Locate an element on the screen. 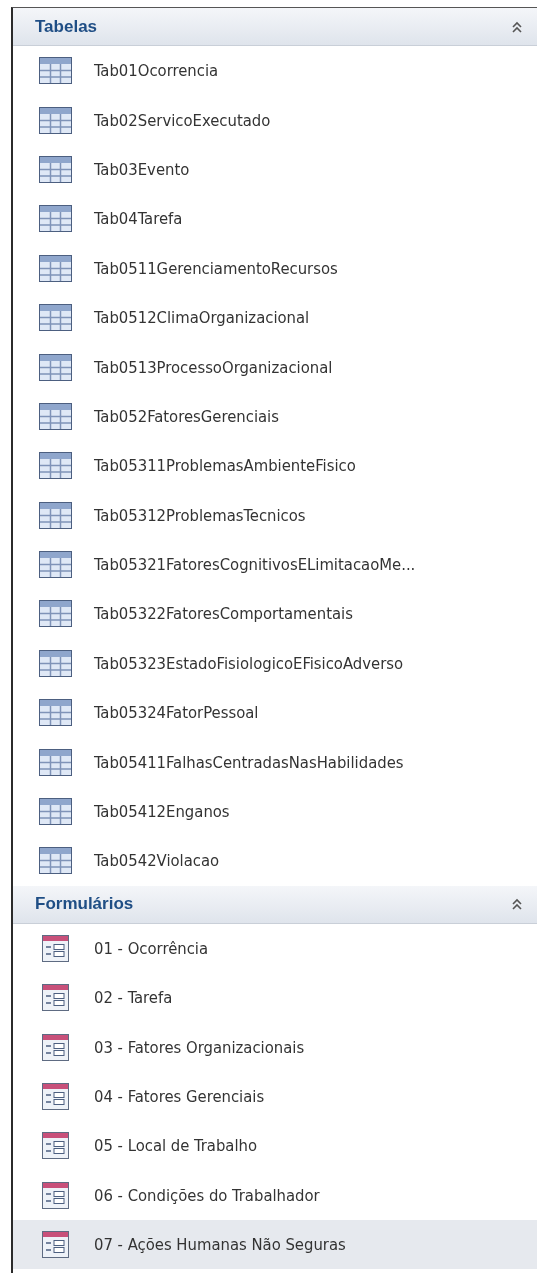 The image size is (537, 1273). item-label: 07 - Ações Humanas Não Seguras is located at coordinates (220, 1245).